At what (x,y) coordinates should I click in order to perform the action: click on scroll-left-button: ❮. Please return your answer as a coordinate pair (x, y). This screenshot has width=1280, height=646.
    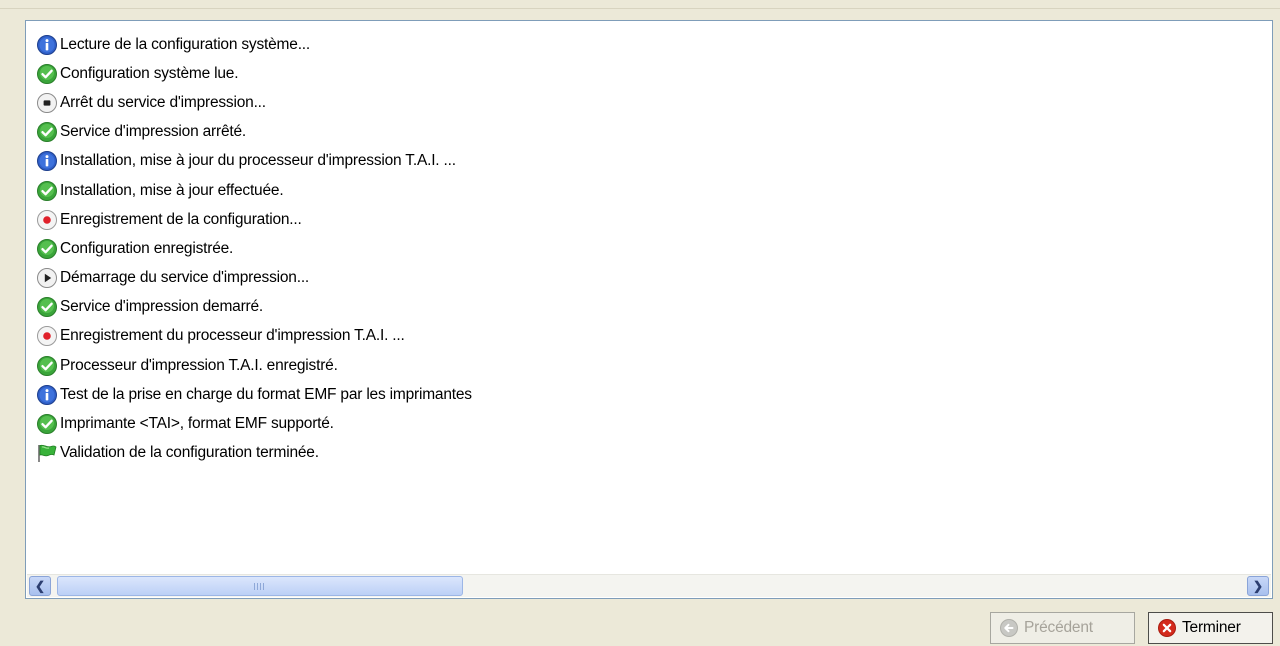
    Looking at the image, I should click on (40, 586).